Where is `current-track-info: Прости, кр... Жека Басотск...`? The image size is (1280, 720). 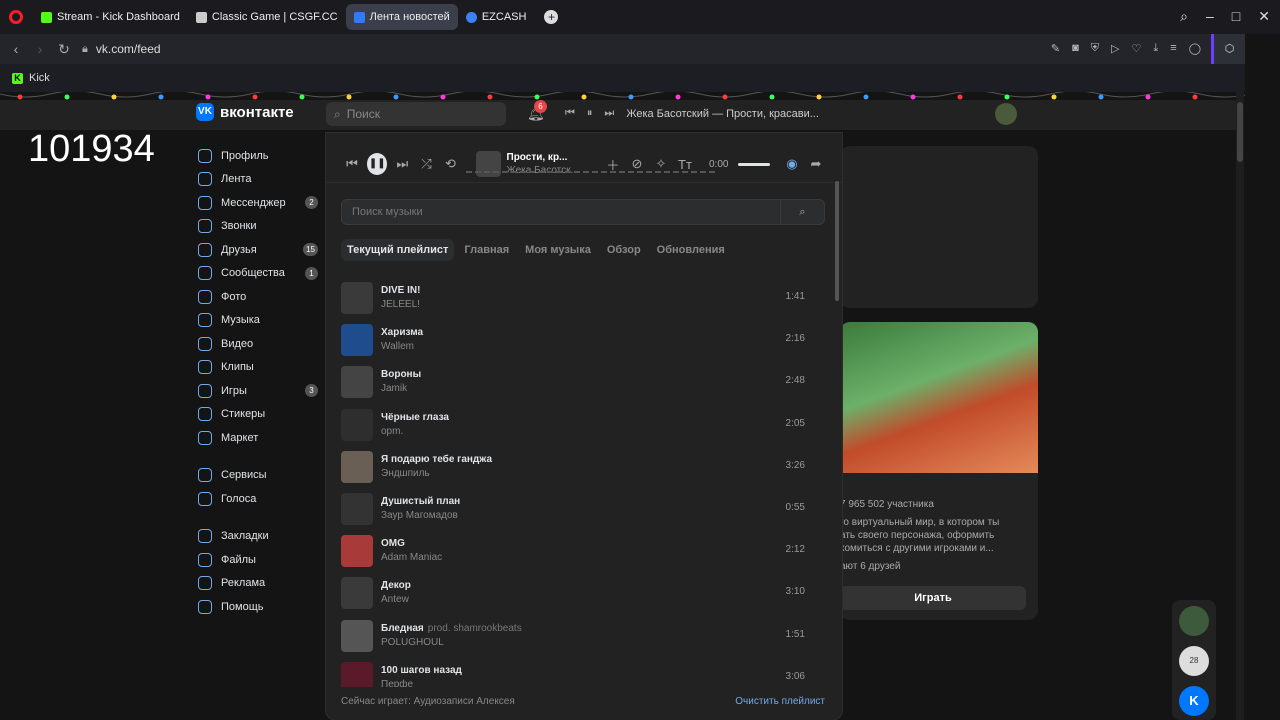
current-track-info: Прости, кр... Жека Басотск... is located at coordinates (543, 164).